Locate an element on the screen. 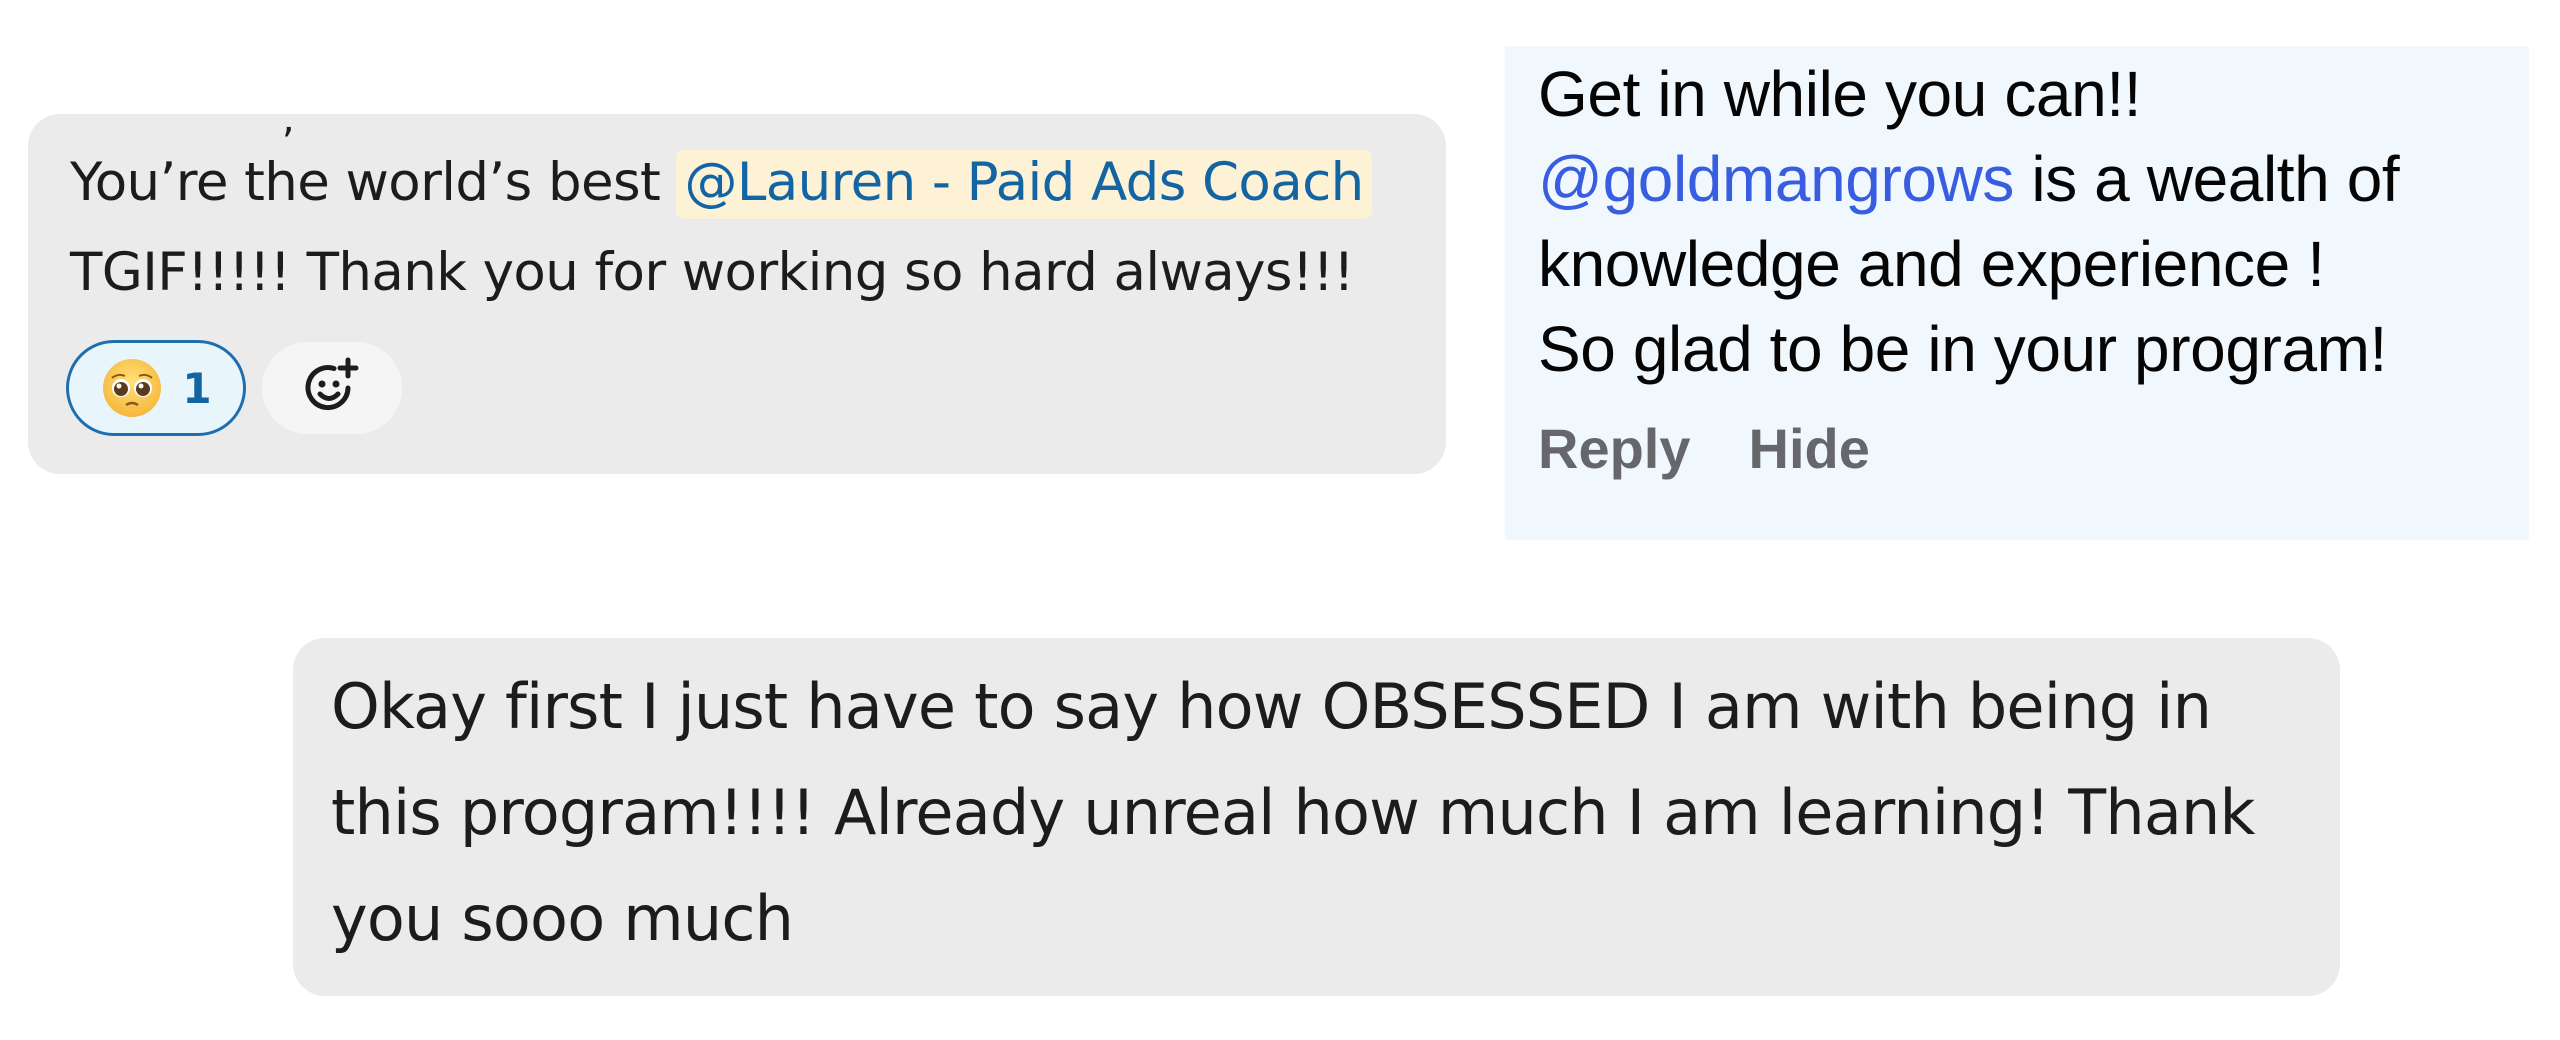  reply-link: Reply is located at coordinates (1614, 448).